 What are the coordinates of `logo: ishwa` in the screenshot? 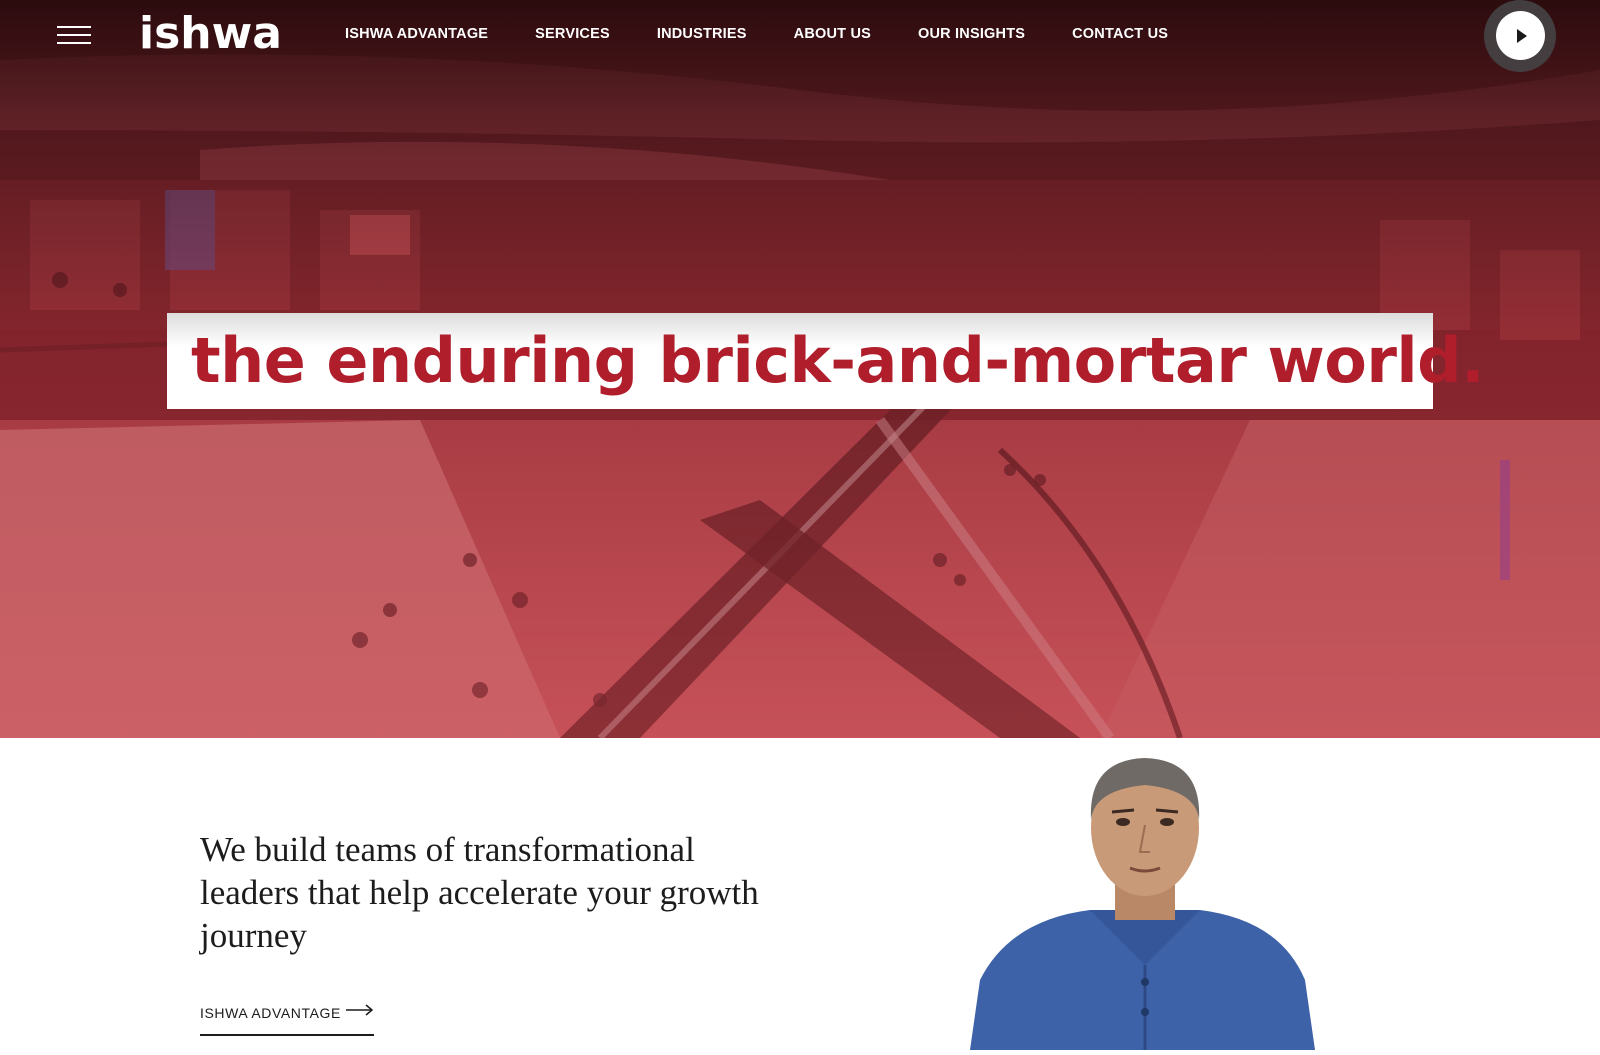 It's located at (210, 34).